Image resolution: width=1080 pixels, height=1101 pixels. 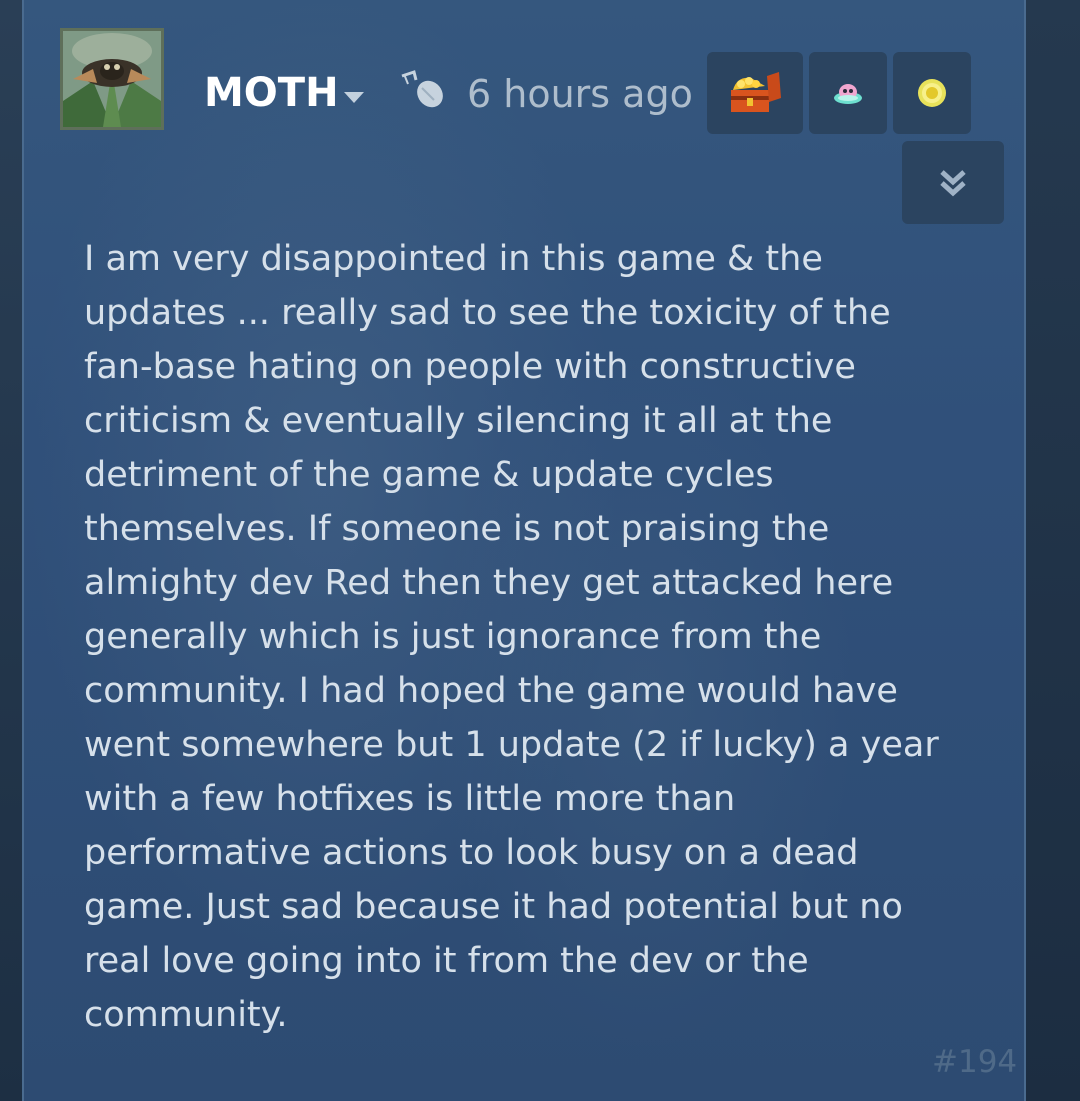 I want to click on gold-coin-icon, so click(x=932, y=93).